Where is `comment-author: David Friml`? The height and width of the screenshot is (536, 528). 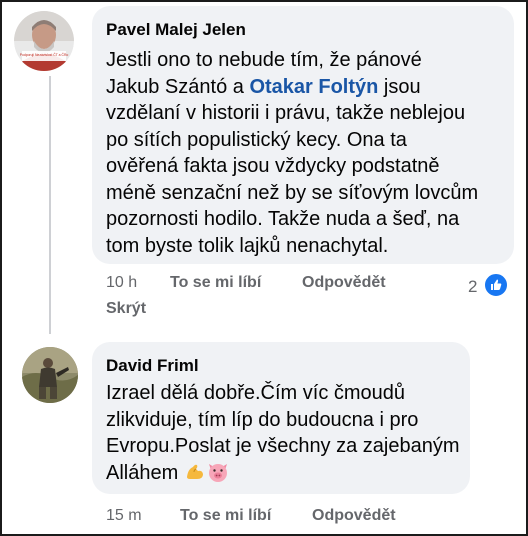
comment-author: David Friml is located at coordinates (152, 366).